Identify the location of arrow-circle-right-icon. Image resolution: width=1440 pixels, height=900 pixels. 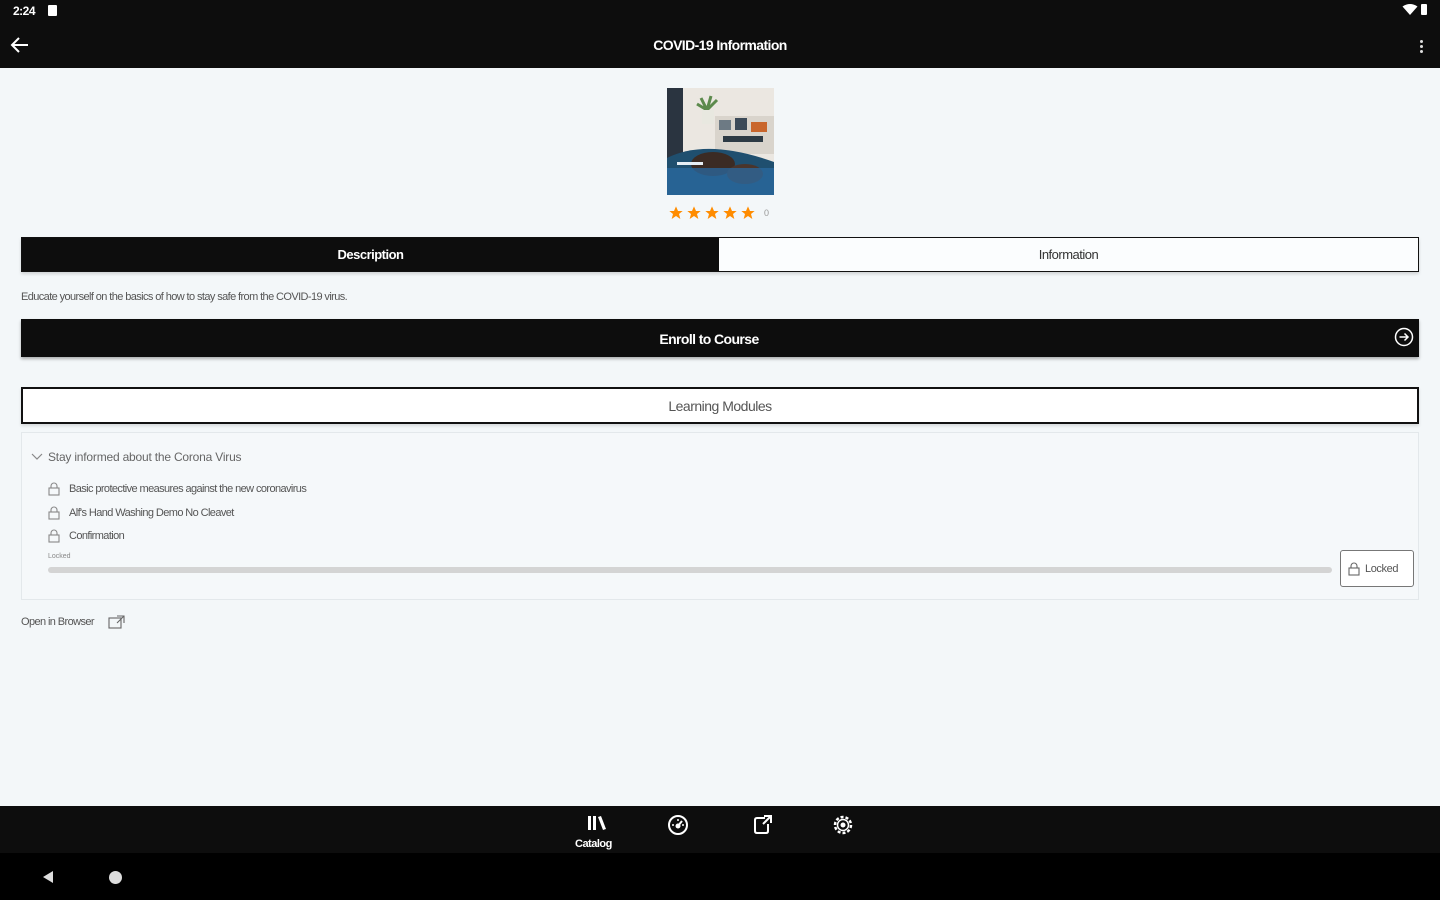
(1404, 337).